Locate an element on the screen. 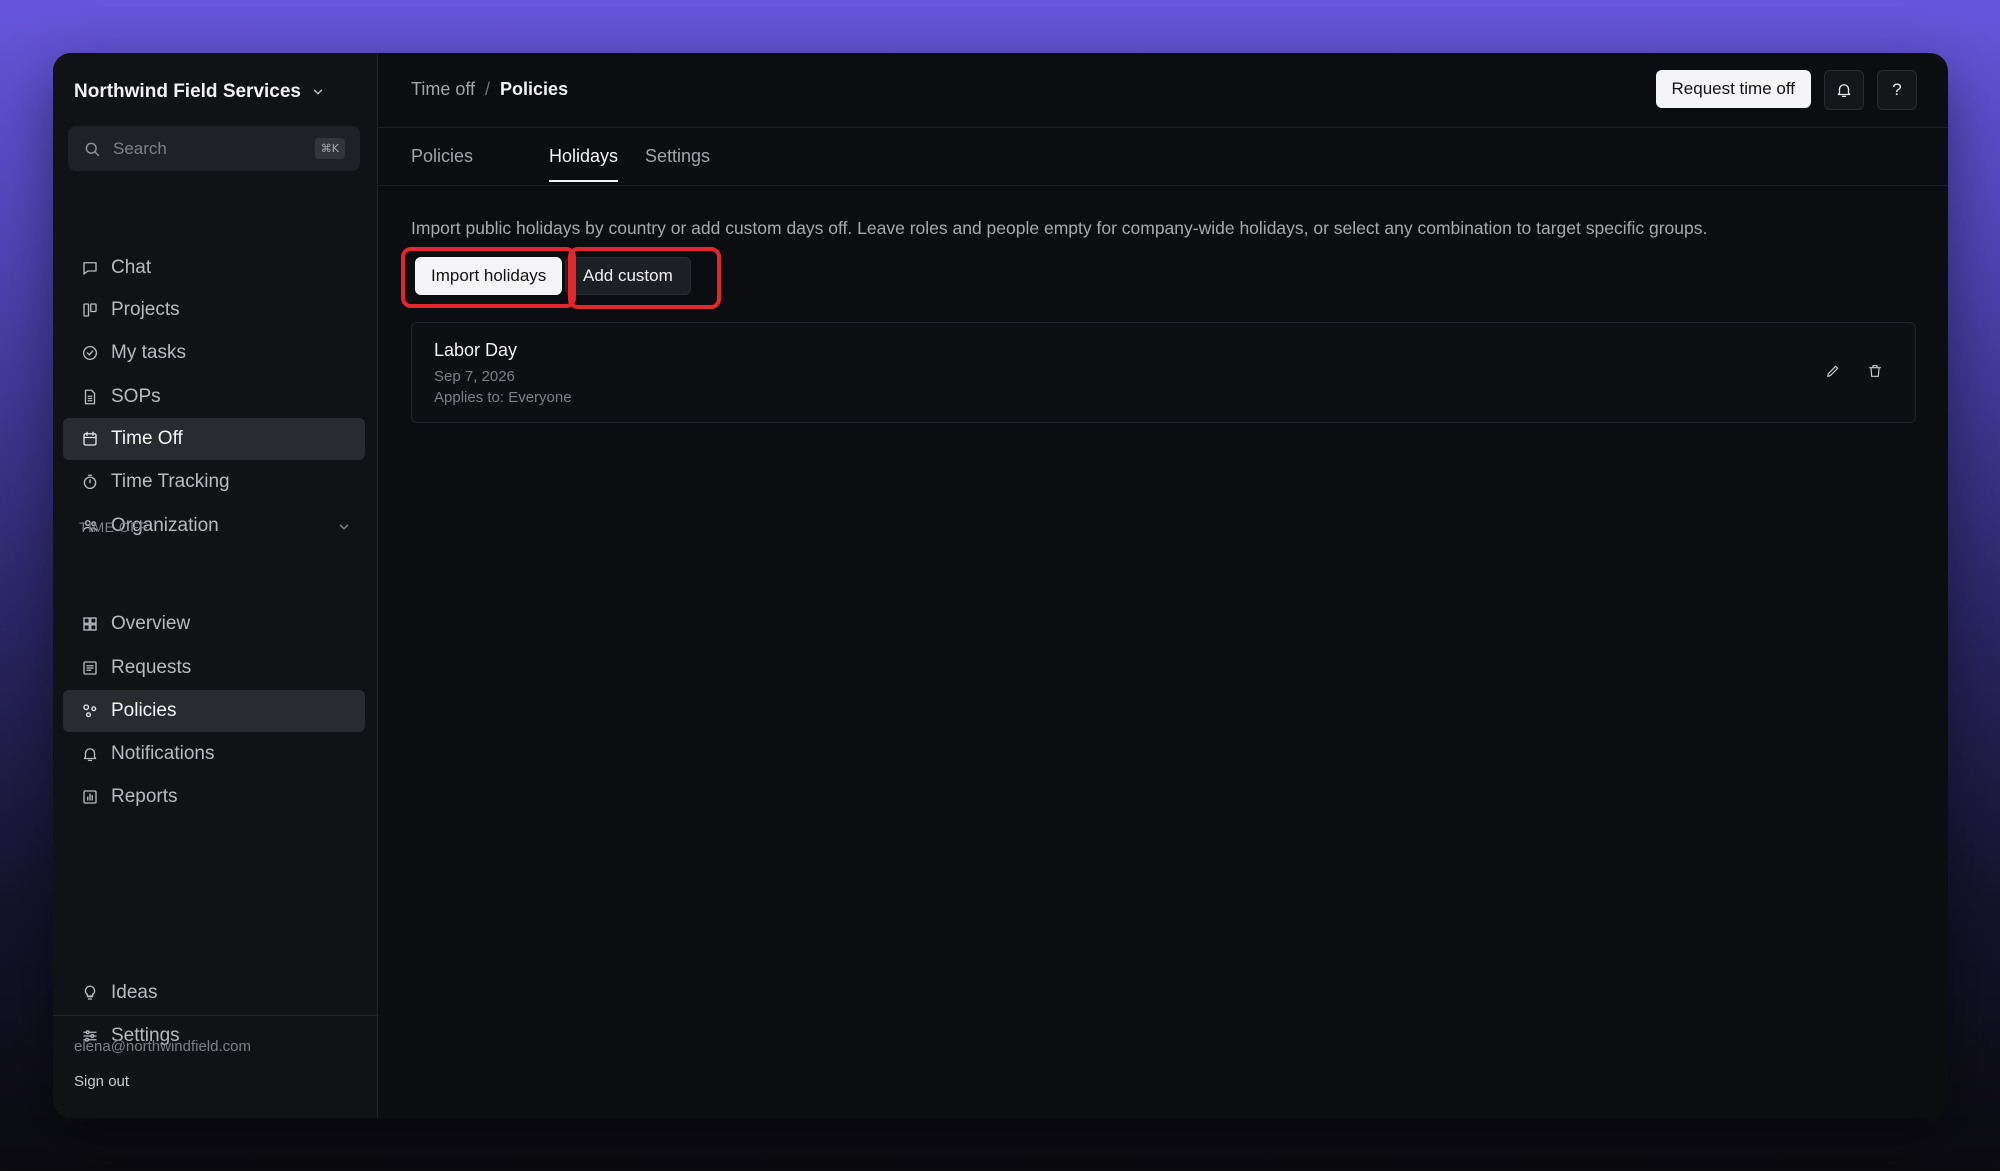  search-input: Search is located at coordinates (214, 149).